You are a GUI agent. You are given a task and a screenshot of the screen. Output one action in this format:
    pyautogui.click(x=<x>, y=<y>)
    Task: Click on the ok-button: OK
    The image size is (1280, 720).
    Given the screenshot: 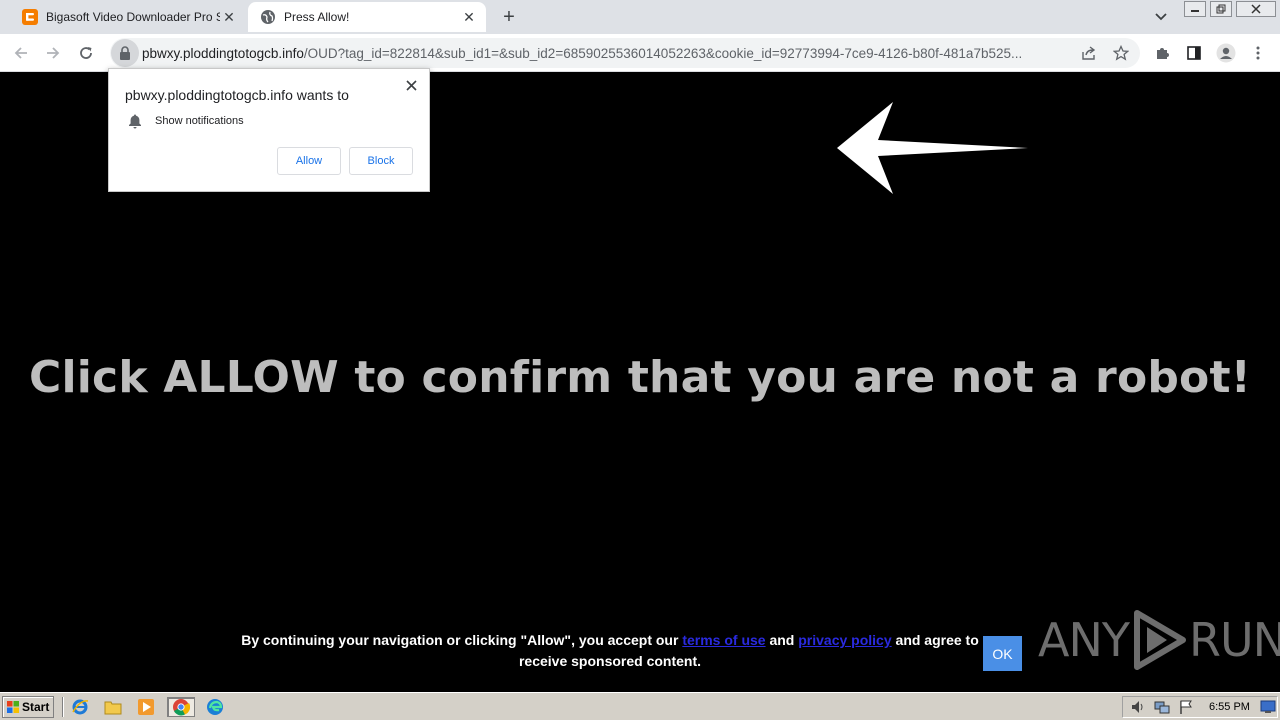 What is the action you would take?
    pyautogui.click(x=1002, y=653)
    